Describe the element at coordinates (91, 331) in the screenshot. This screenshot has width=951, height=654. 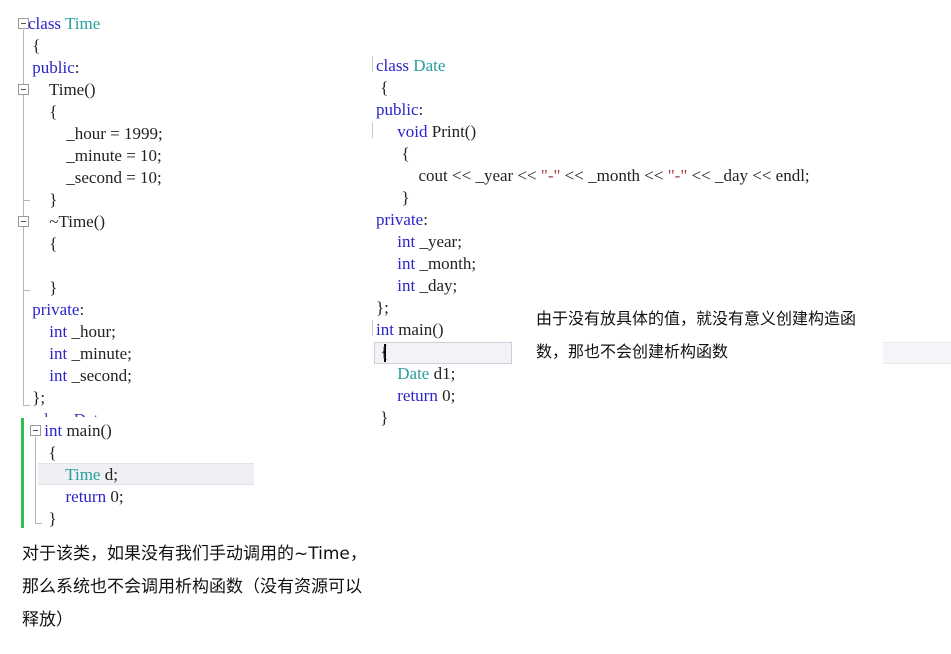
I see `code-token: _hour;` at that location.